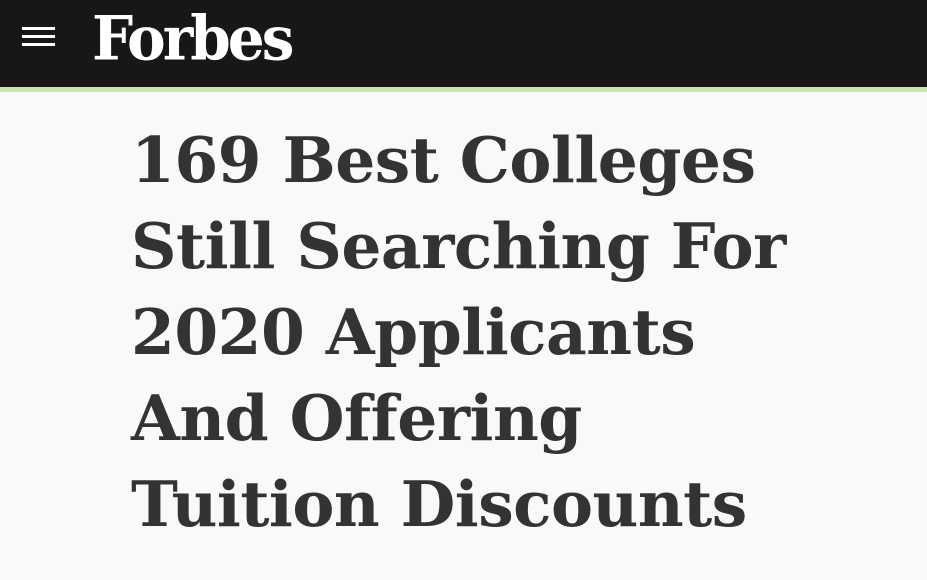 This screenshot has width=927, height=580. I want to click on forbes-logo: Forbes, so click(193, 39).